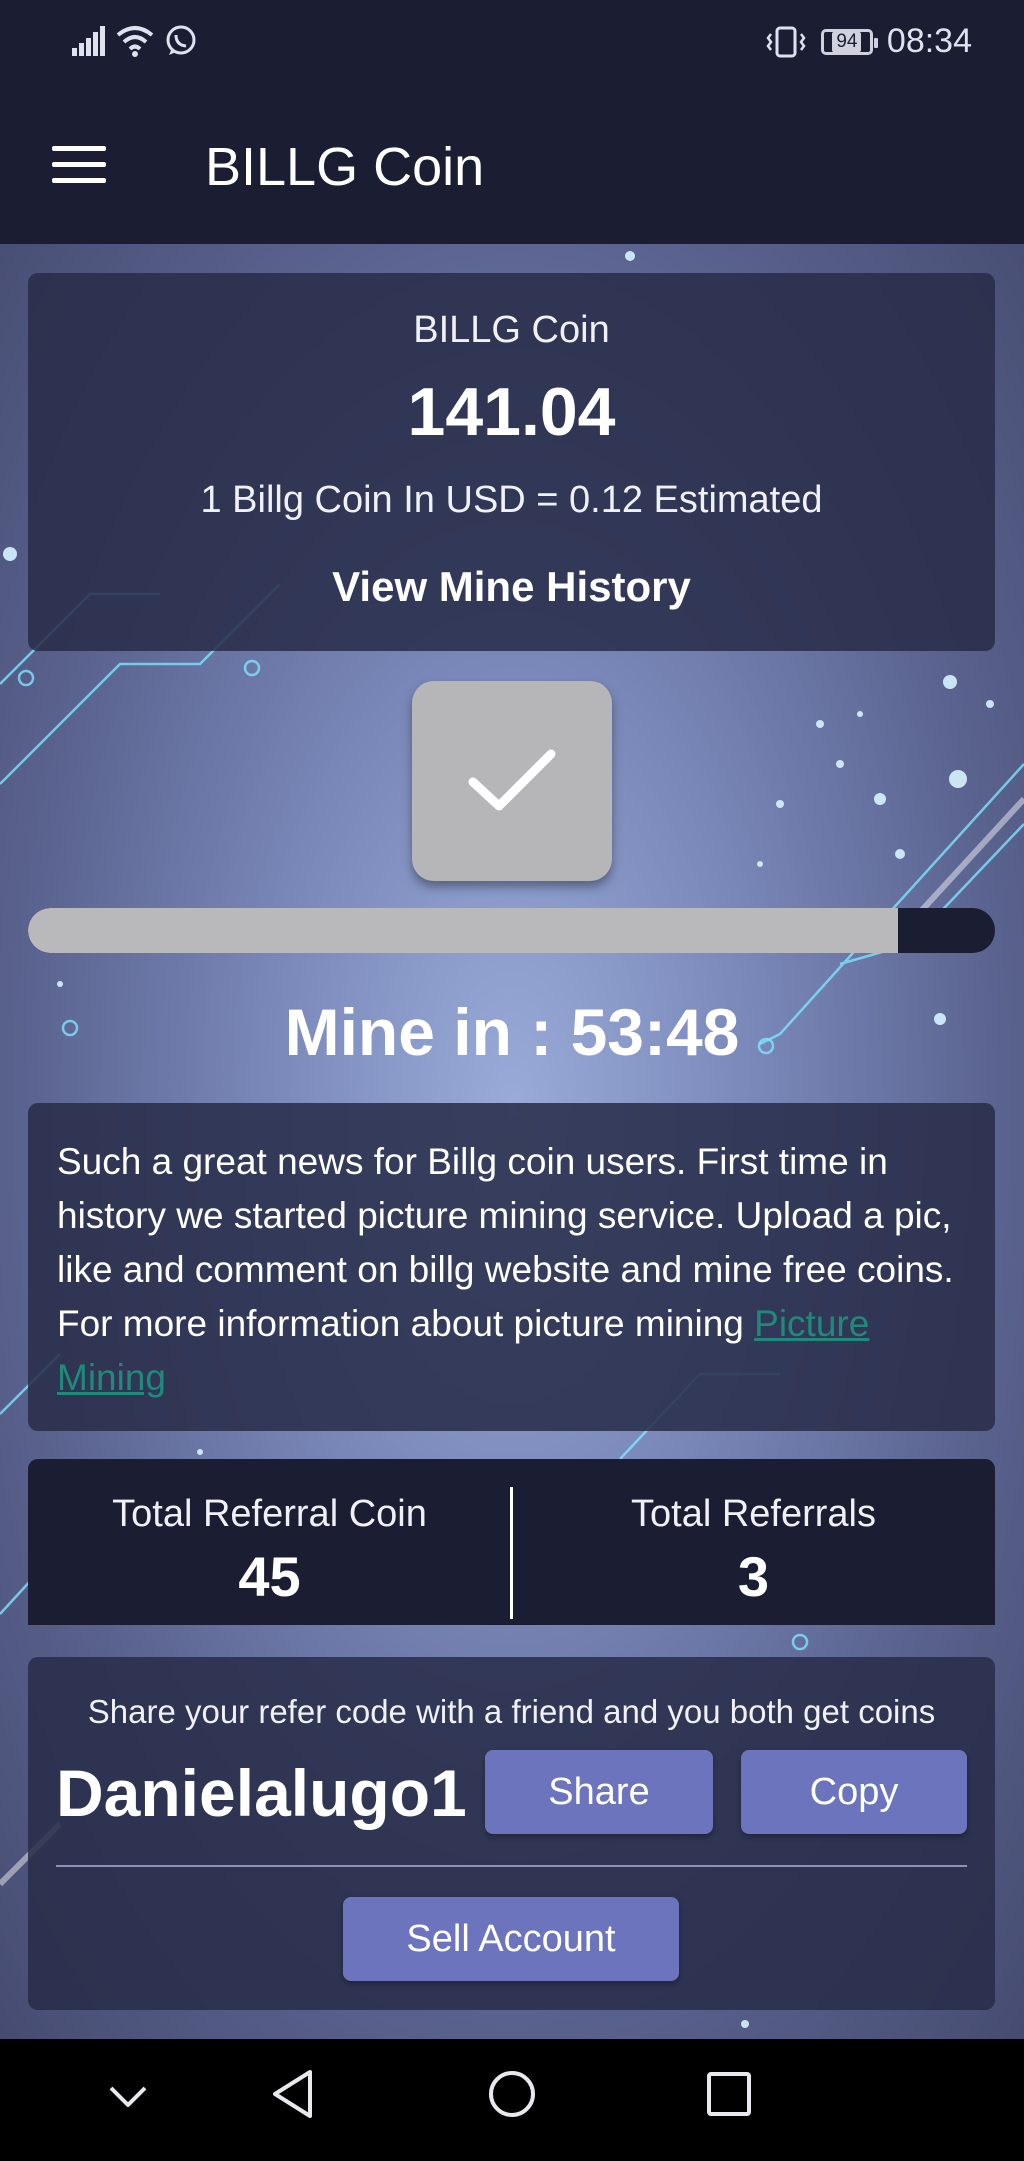  Describe the element at coordinates (511, 412) in the screenshot. I see `coin-balance: 141.04` at that location.